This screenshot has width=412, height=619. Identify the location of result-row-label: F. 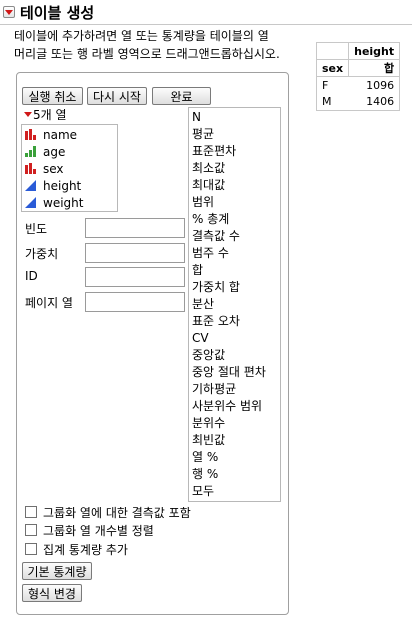
(332, 85).